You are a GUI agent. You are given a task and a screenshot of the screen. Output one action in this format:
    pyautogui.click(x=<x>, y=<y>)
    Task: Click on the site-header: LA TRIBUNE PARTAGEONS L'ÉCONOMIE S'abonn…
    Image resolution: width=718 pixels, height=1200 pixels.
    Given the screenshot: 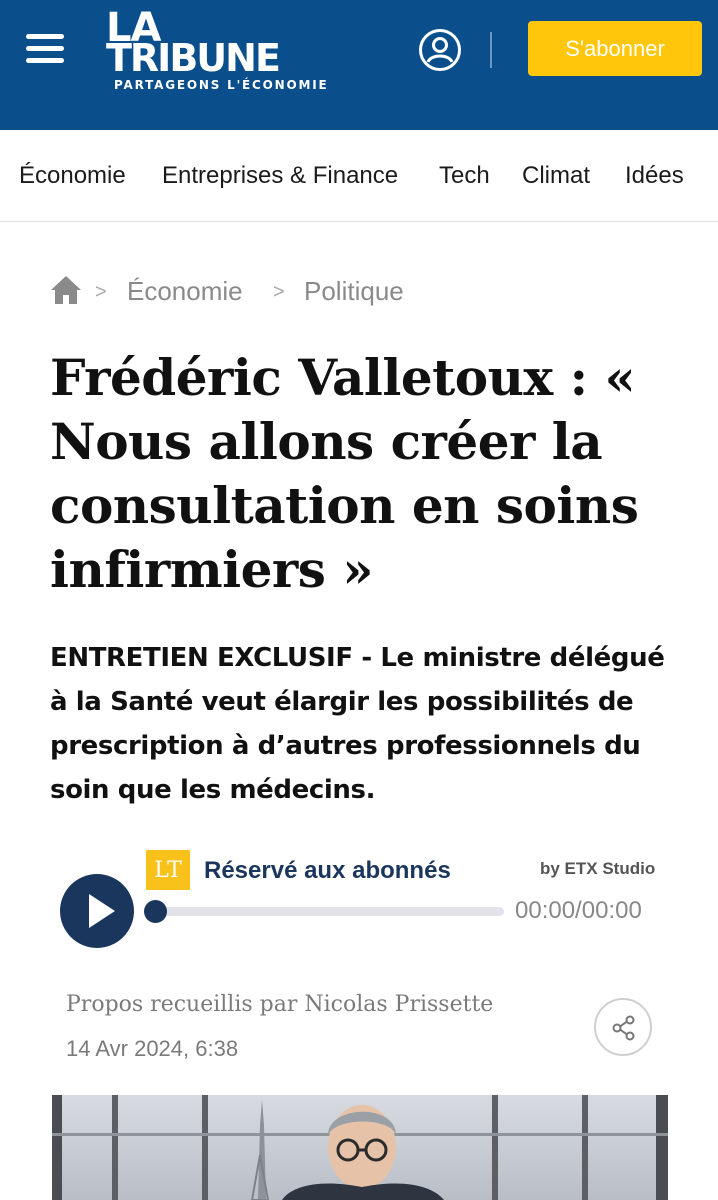 What is the action you would take?
    pyautogui.click(x=359, y=65)
    